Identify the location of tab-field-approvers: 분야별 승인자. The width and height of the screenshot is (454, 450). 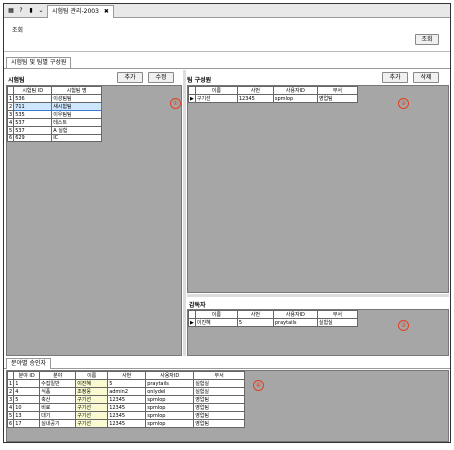
(29, 363).